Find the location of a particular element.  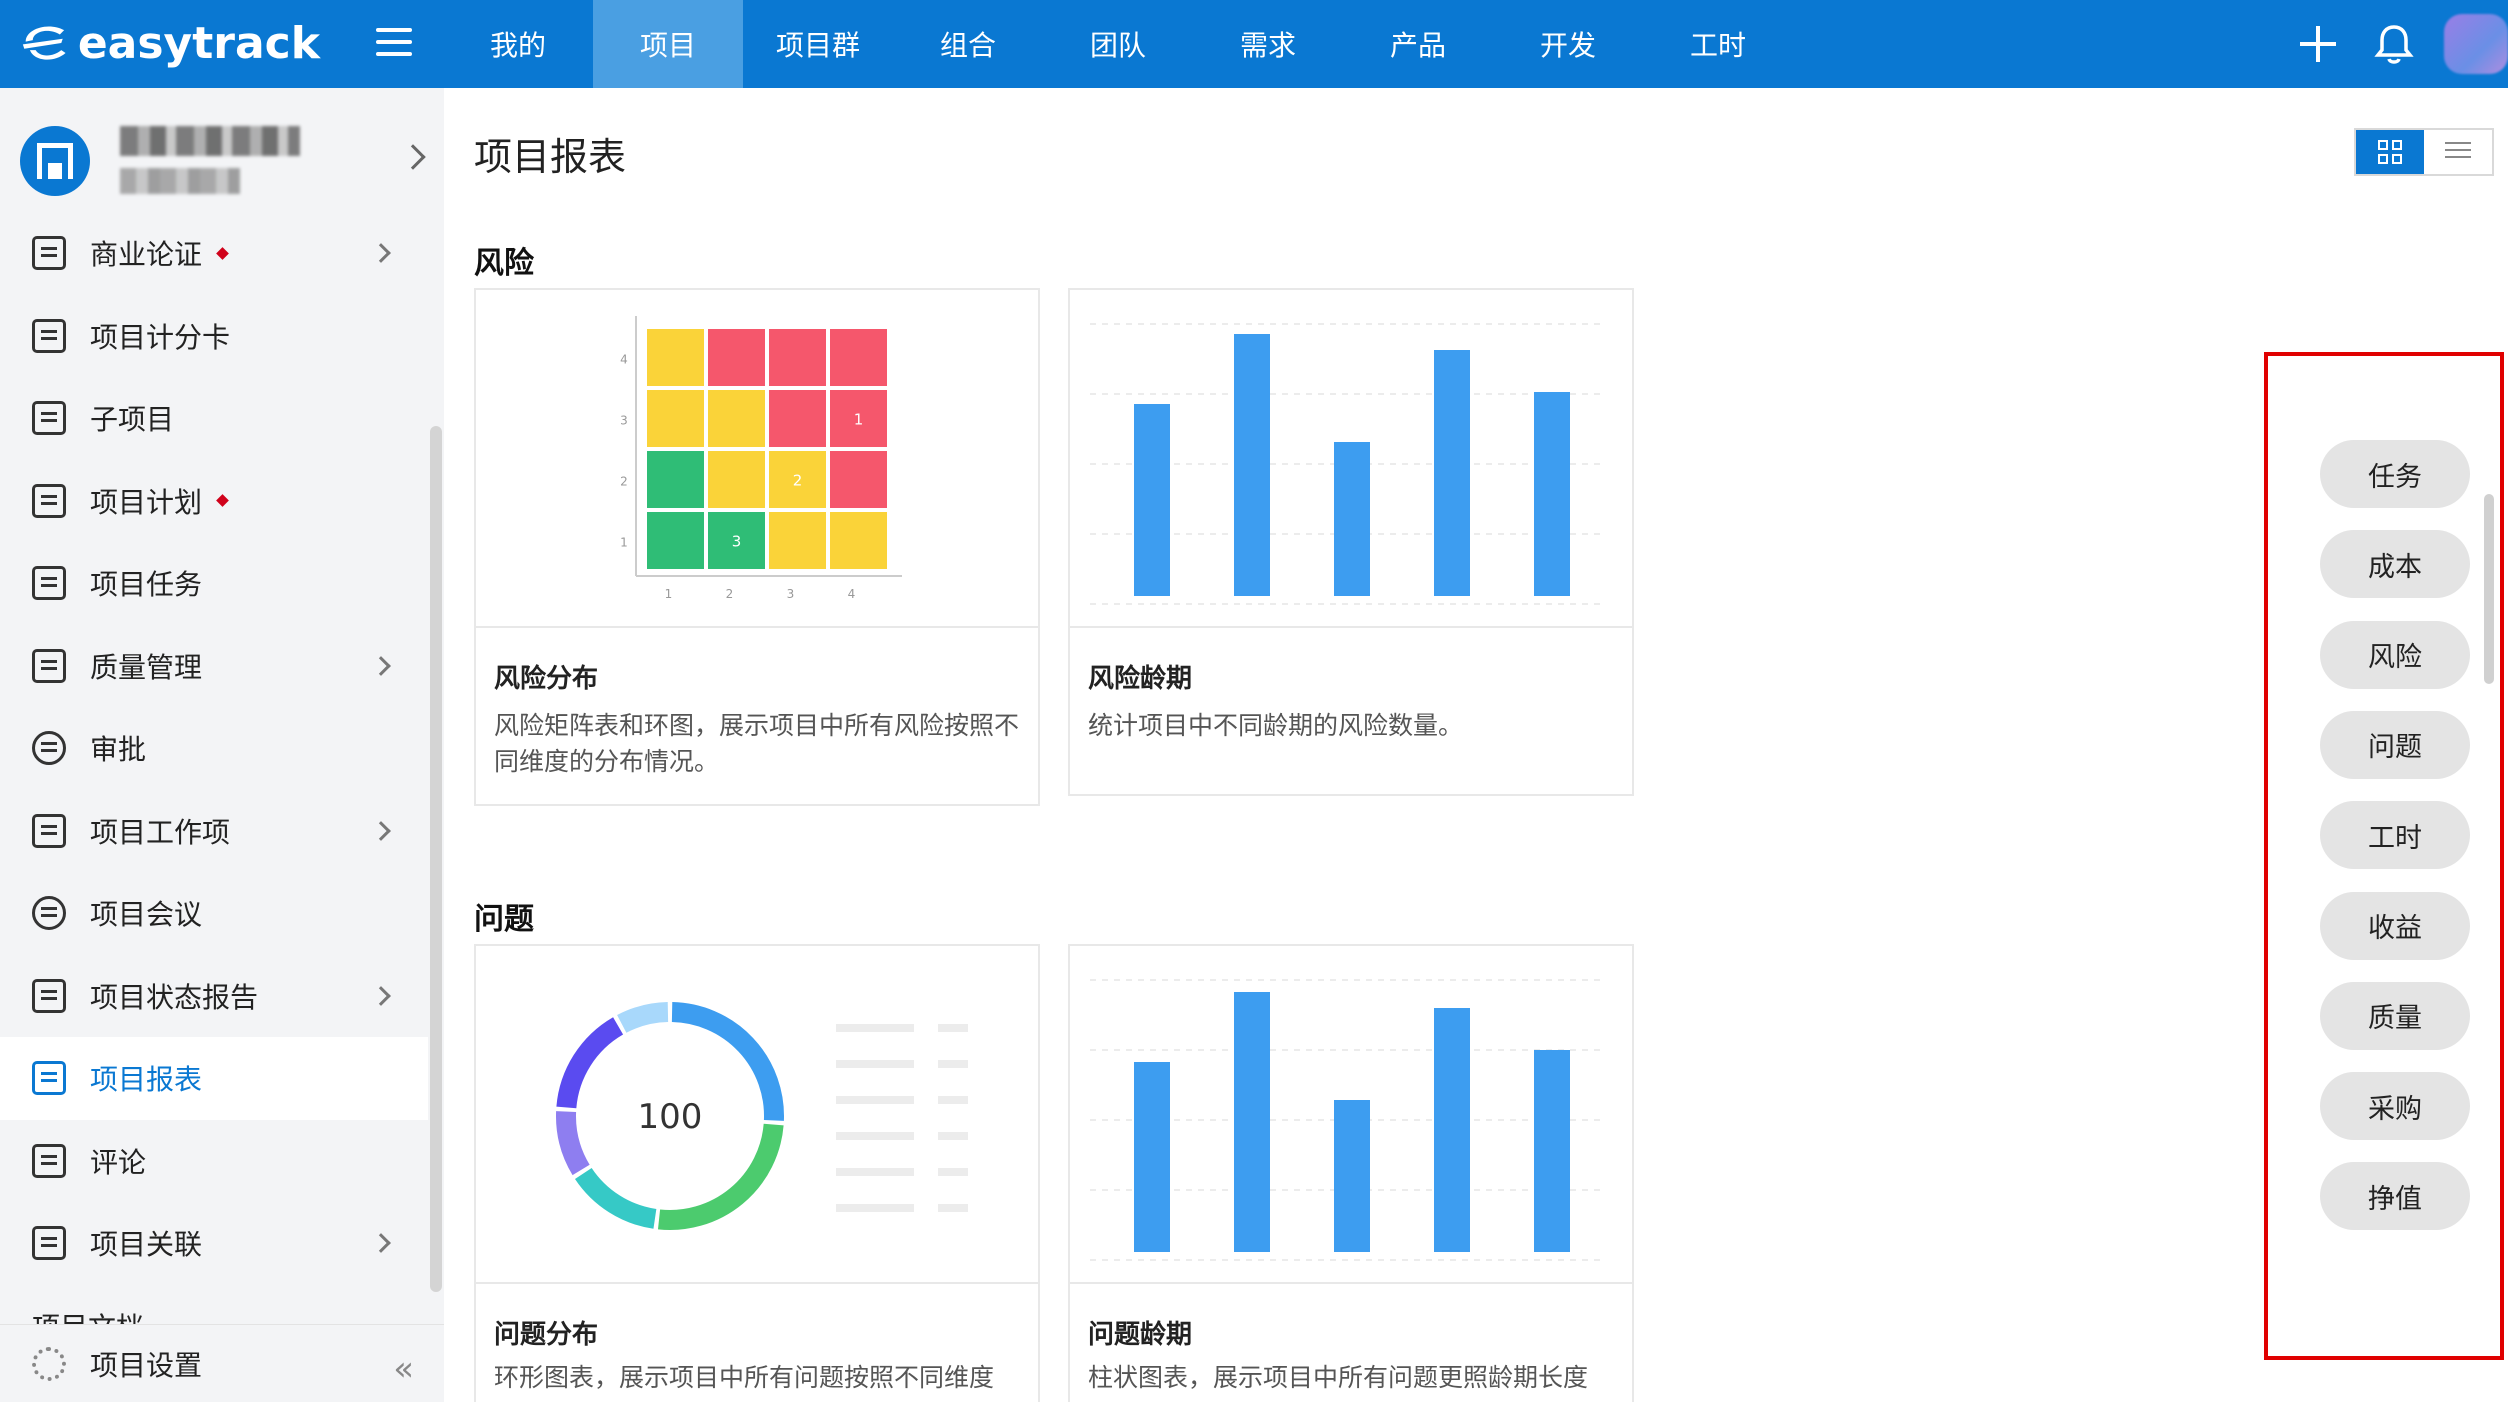

user-avatar is located at coordinates (2476, 44).